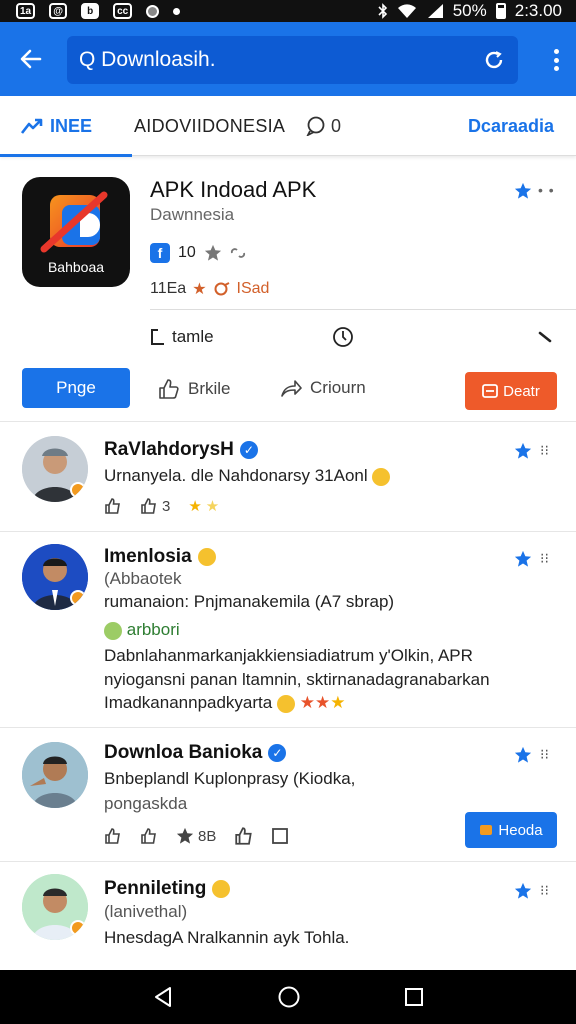 The height and width of the screenshot is (1024, 576). I want to click on bluetooth-icon, so click(382, 11).